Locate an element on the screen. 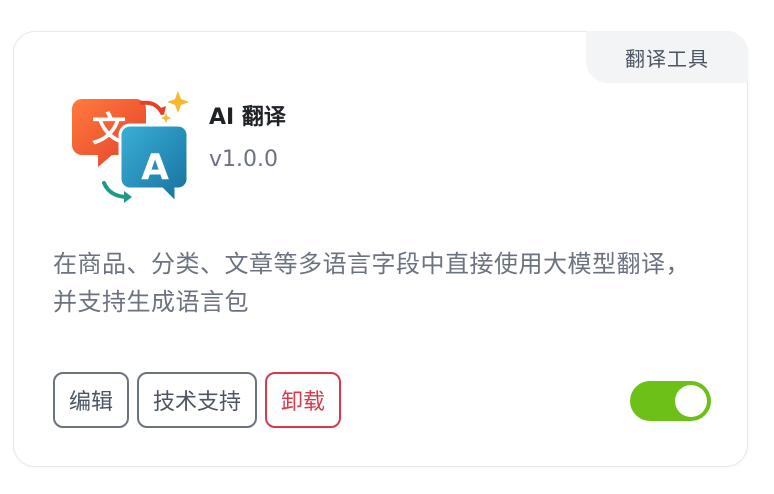  app-name: AI 翻译 is located at coordinates (247, 117).